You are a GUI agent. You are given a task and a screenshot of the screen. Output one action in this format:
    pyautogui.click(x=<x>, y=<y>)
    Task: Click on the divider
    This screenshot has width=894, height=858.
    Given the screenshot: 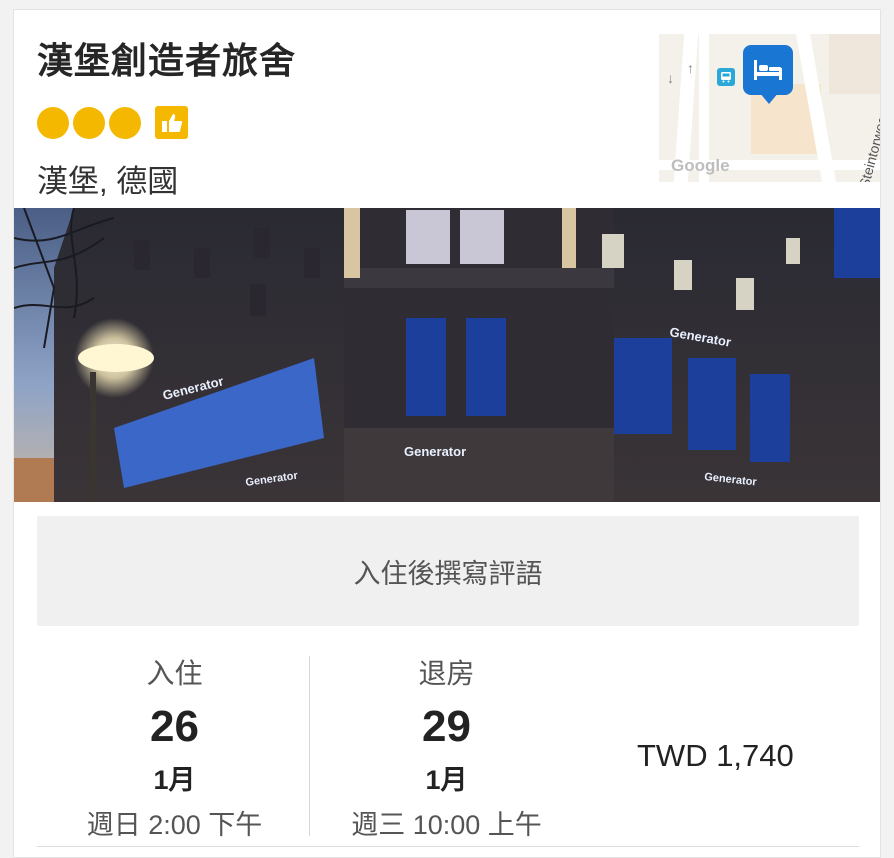 What is the action you would take?
    pyautogui.click(x=448, y=846)
    